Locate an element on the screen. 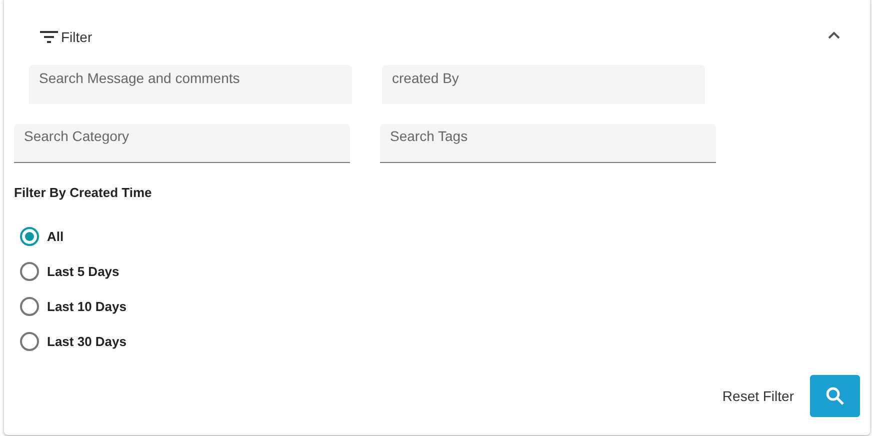  search-field: Search Category is located at coordinates (182, 143).